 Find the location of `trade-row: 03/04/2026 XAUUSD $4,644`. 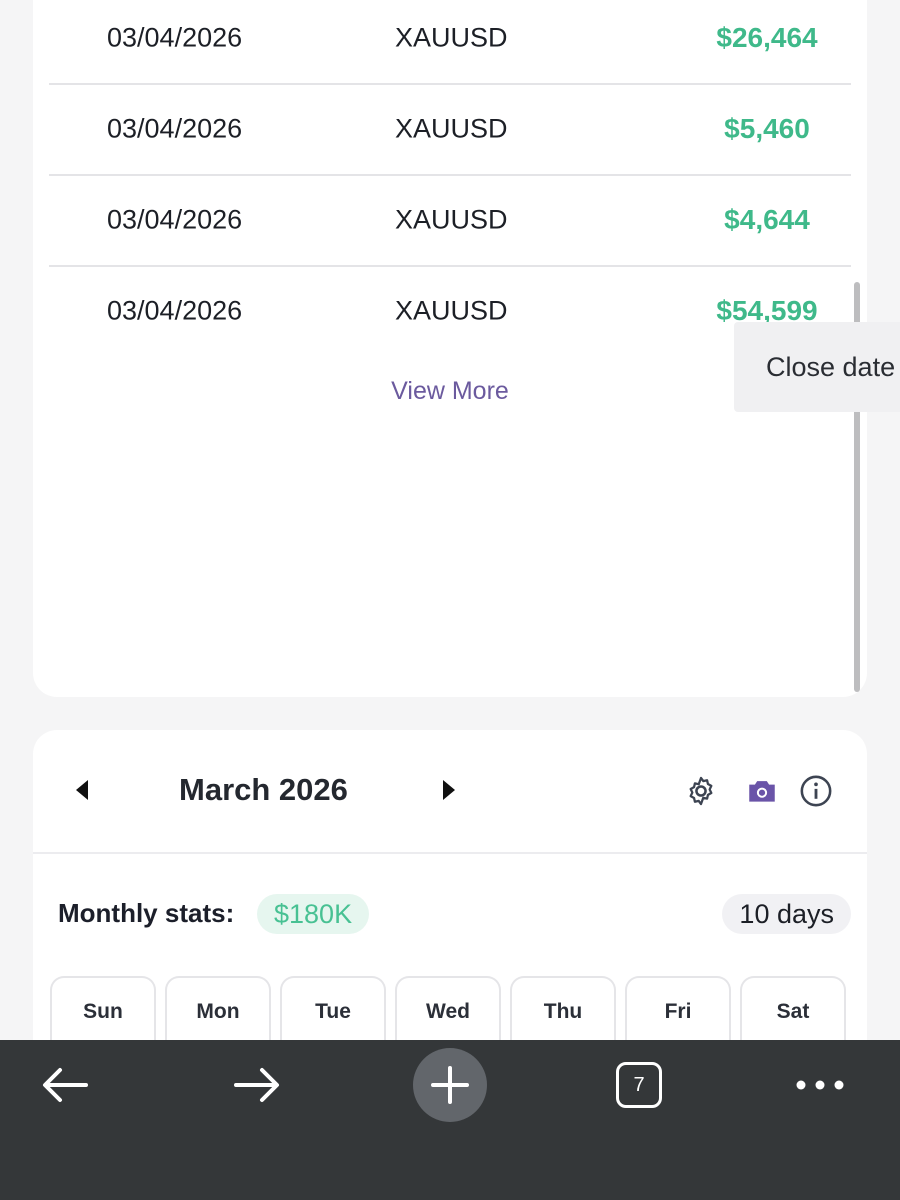

trade-row: 03/04/2026 XAUUSD $4,644 is located at coordinates (450, 220).